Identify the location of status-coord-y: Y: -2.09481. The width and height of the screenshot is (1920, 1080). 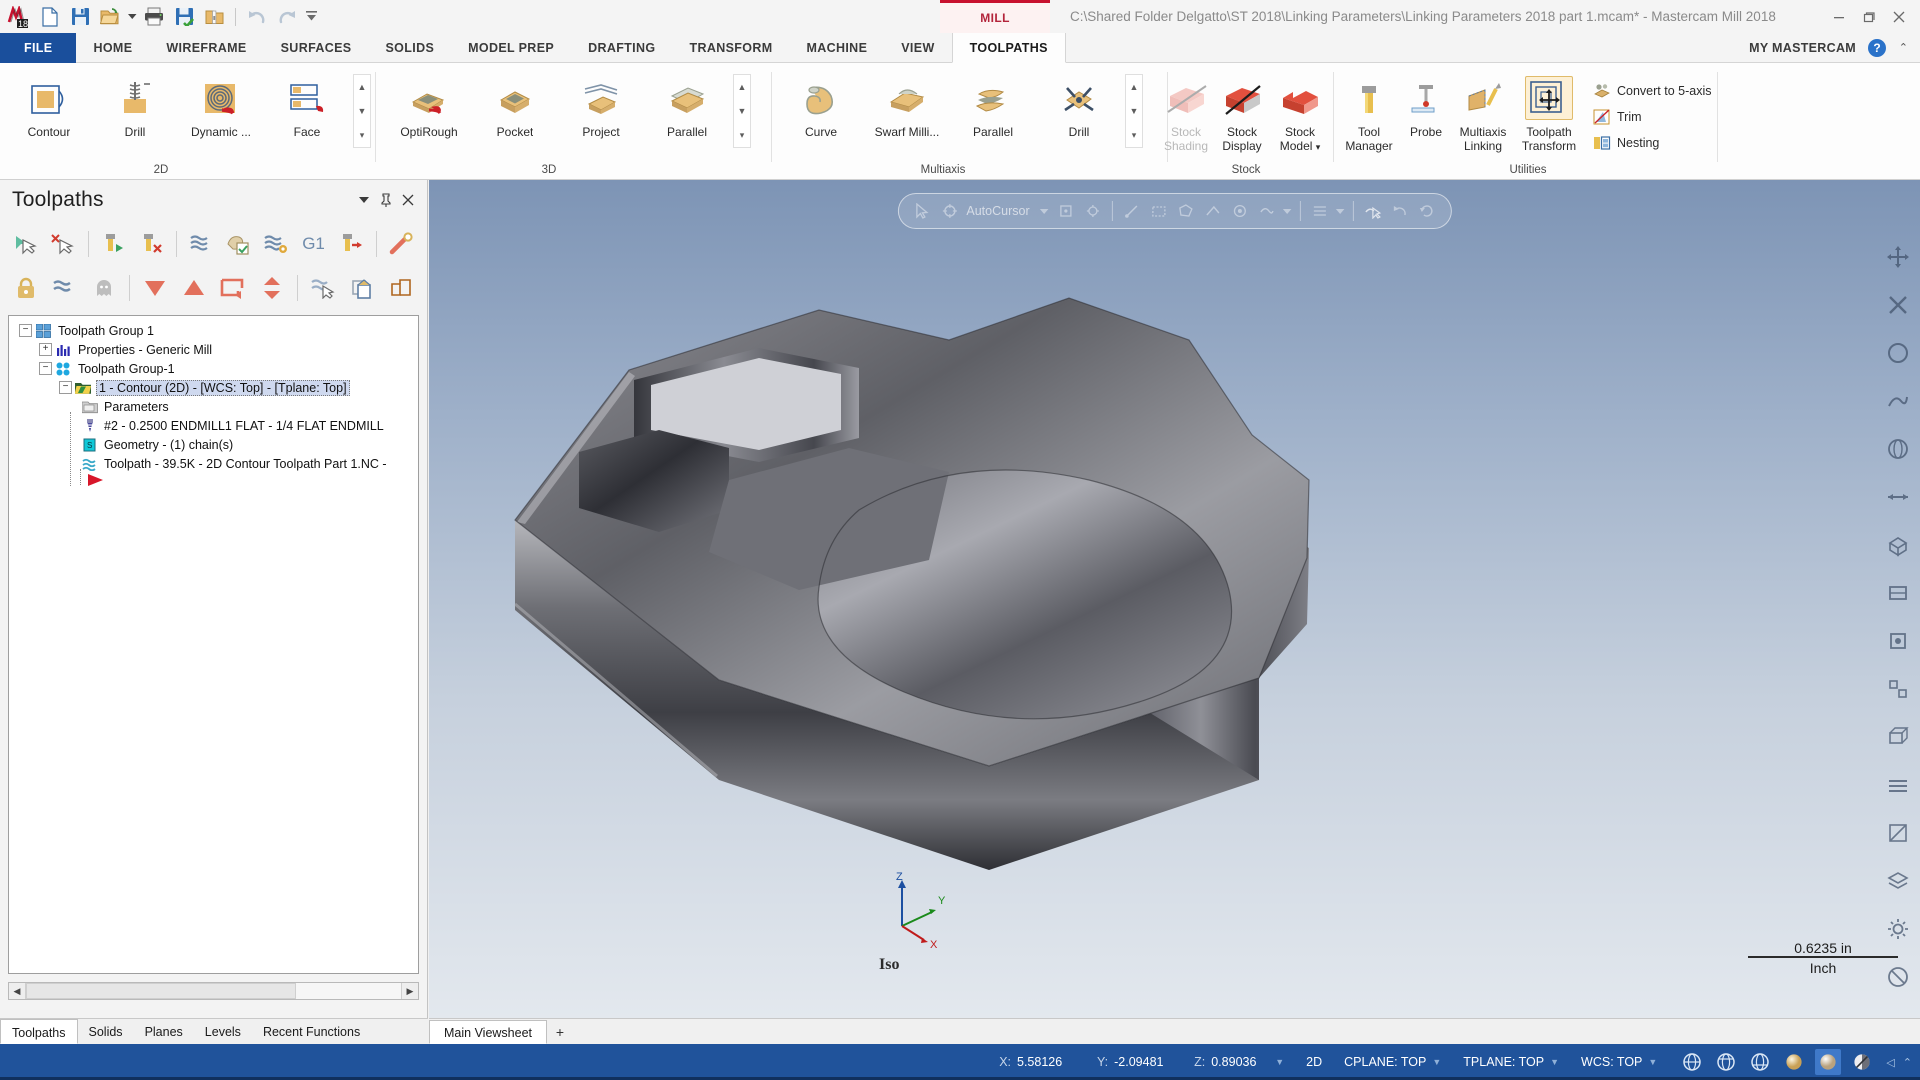
(1134, 1062).